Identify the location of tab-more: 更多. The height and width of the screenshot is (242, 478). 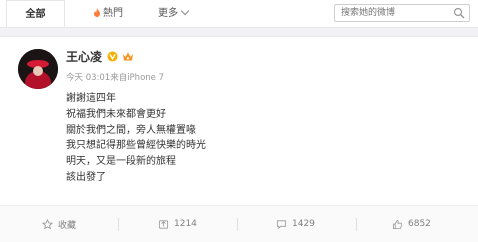
(173, 13).